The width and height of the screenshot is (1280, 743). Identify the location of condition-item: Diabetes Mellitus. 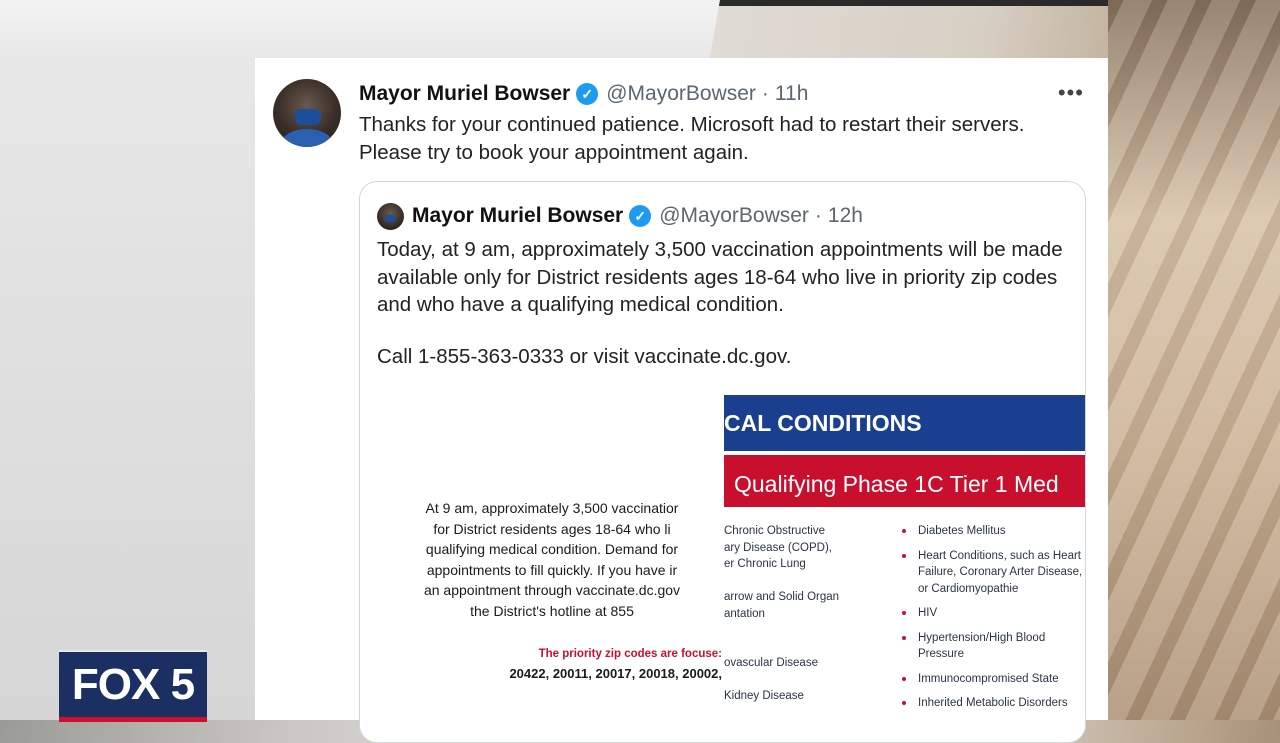
(993, 531).